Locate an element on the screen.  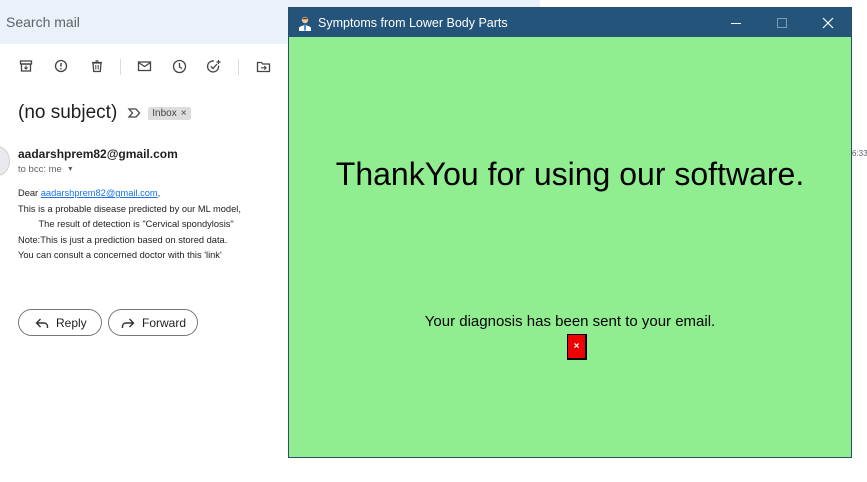
search-placeholder: Search mail is located at coordinates (43, 22).